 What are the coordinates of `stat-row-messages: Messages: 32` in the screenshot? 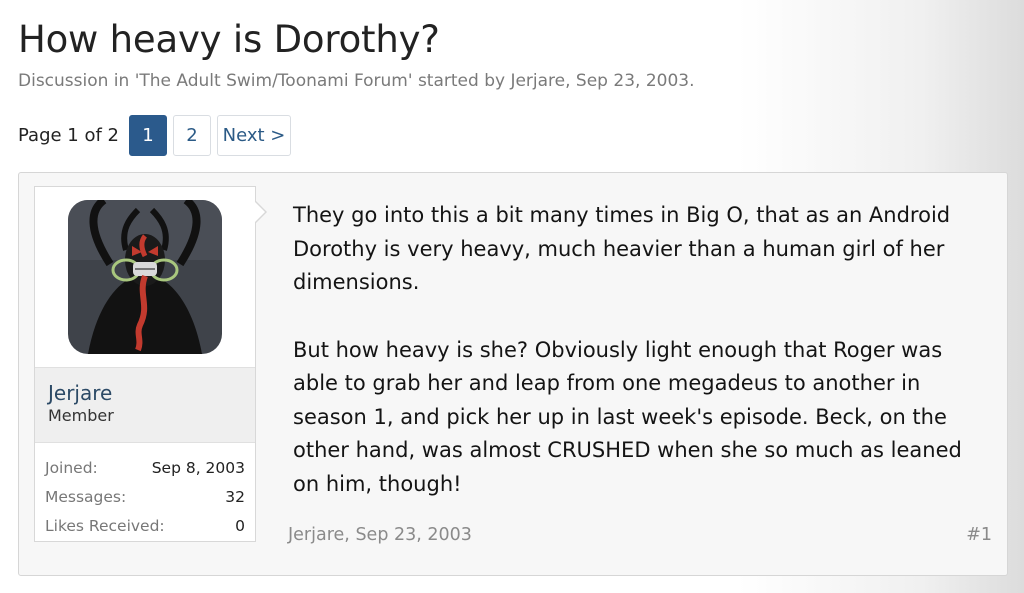 It's located at (145, 496).